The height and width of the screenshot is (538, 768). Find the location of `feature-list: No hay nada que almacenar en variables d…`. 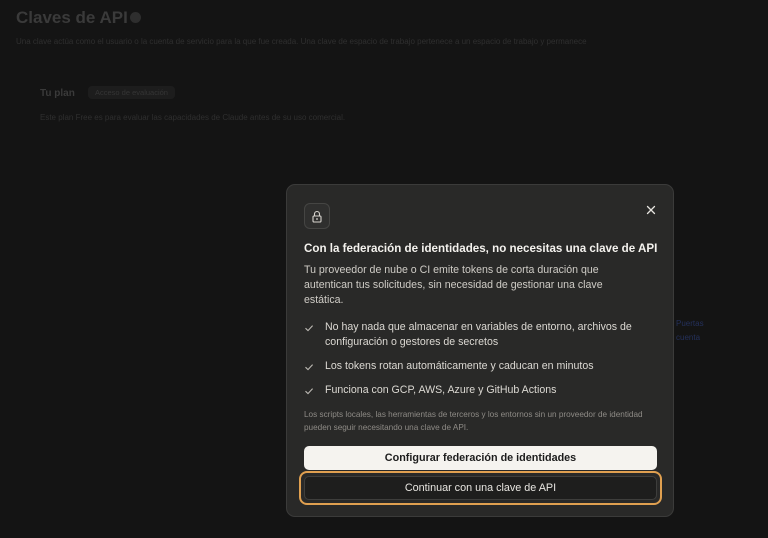

feature-list: No hay nada que almacenar en variables d… is located at coordinates (484, 363).